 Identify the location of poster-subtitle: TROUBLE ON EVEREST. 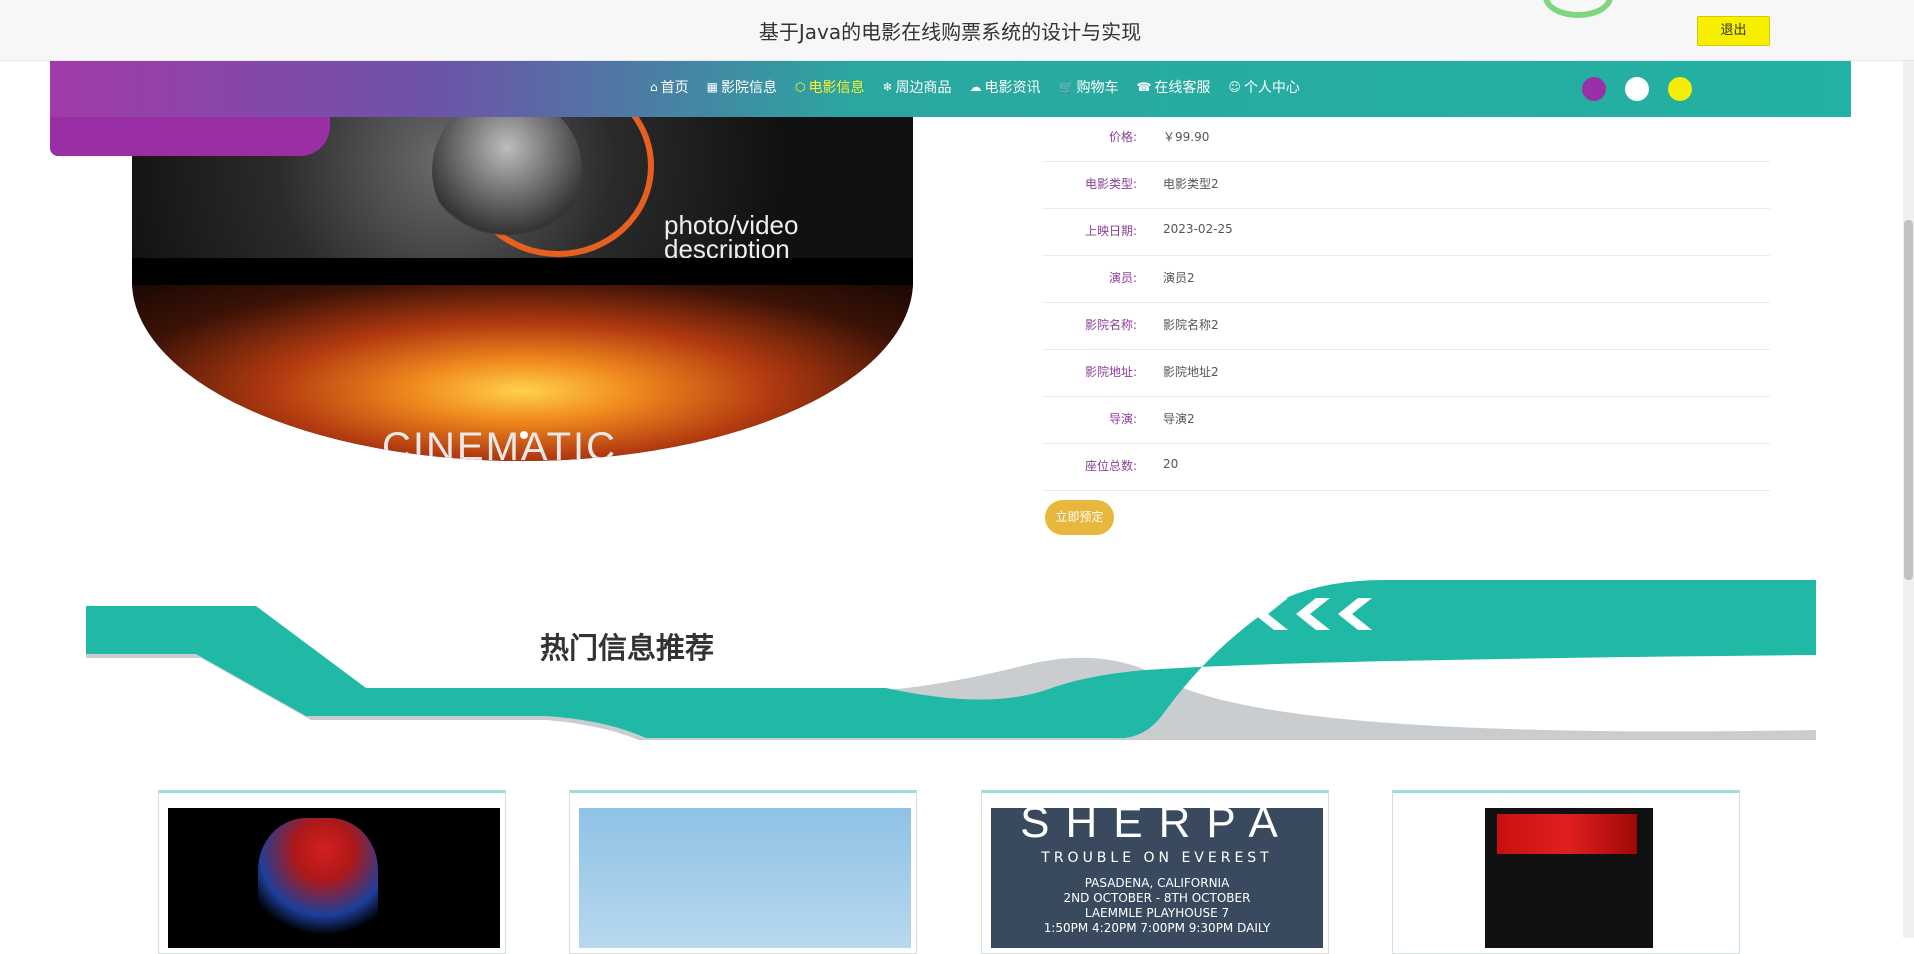
(1157, 858).